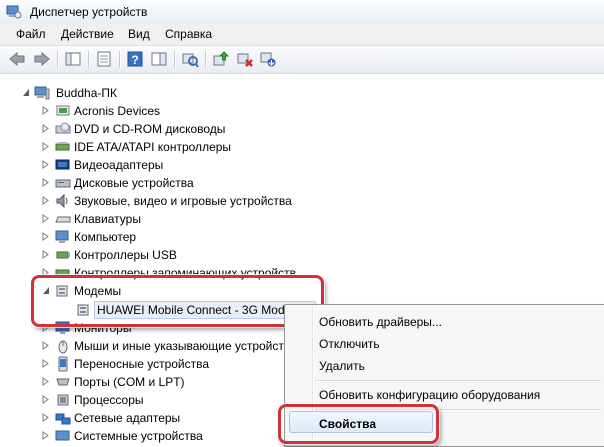  What do you see at coordinates (302, 35) in the screenshot?
I see `menu-bar: Файл Действие Вид Справка` at bounding box center [302, 35].